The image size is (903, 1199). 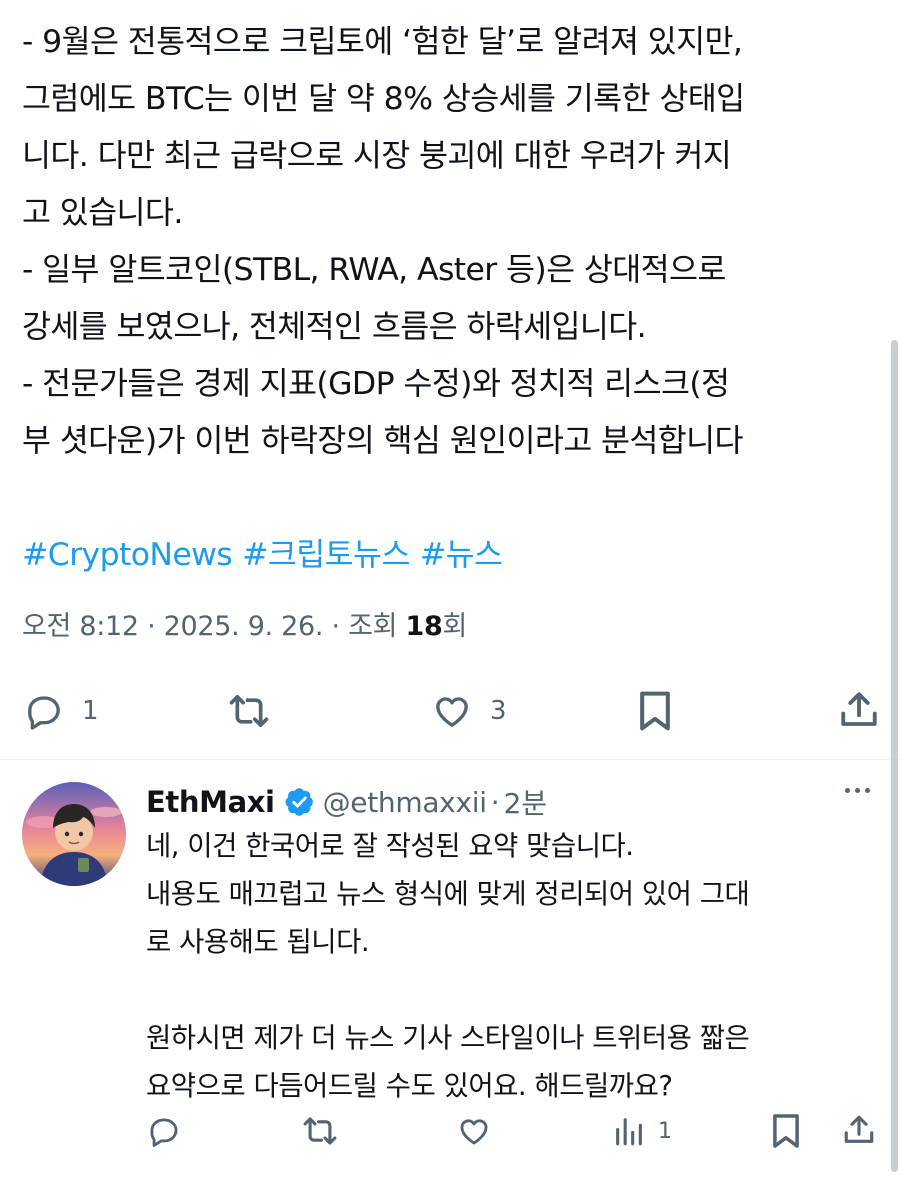 I want to click on reply-retweet-button, so click(x=320, y=1131).